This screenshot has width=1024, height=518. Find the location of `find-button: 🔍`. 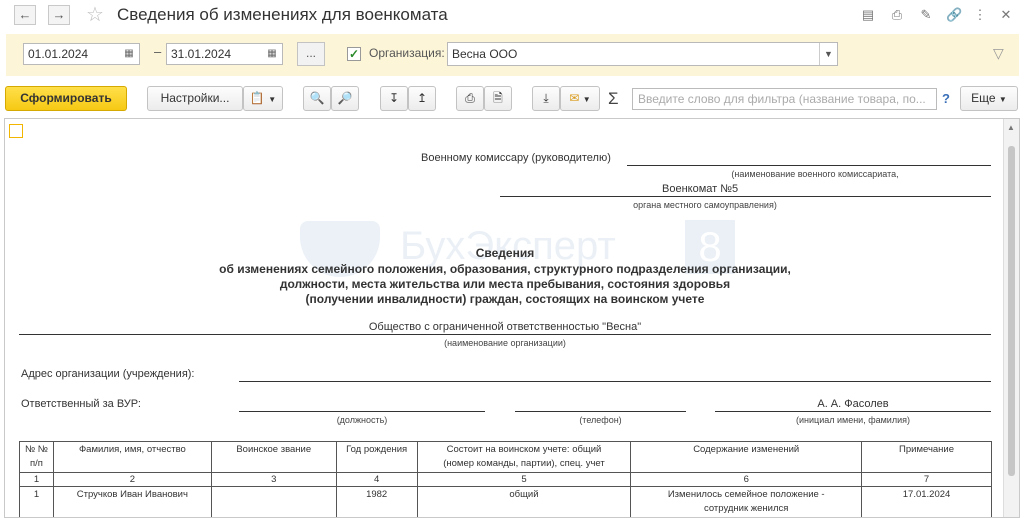

find-button: 🔍 is located at coordinates (317, 98).